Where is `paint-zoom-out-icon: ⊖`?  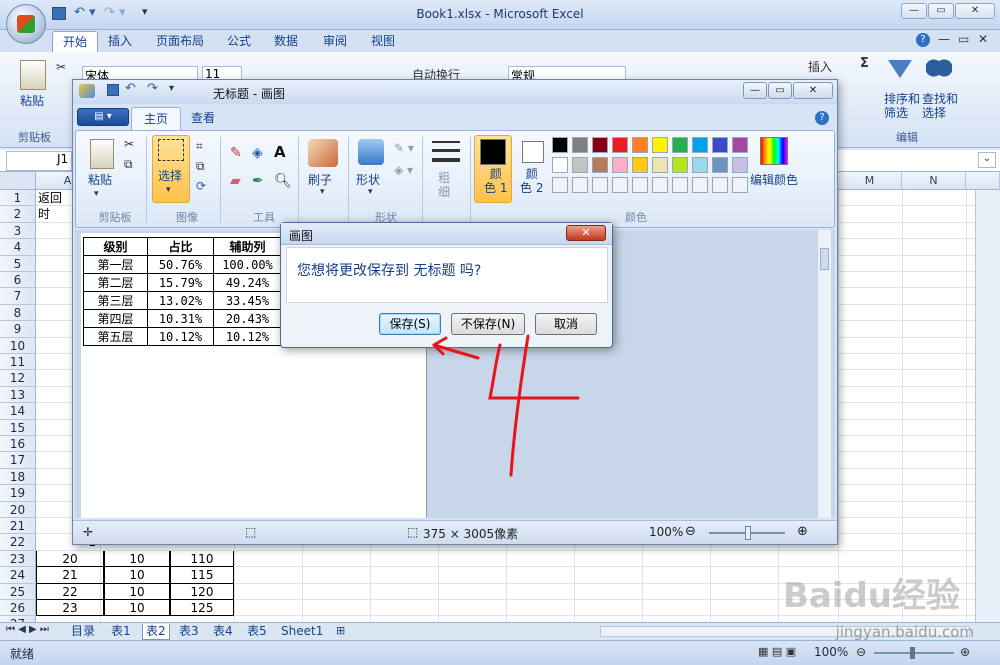 paint-zoom-out-icon: ⊖ is located at coordinates (690, 531).